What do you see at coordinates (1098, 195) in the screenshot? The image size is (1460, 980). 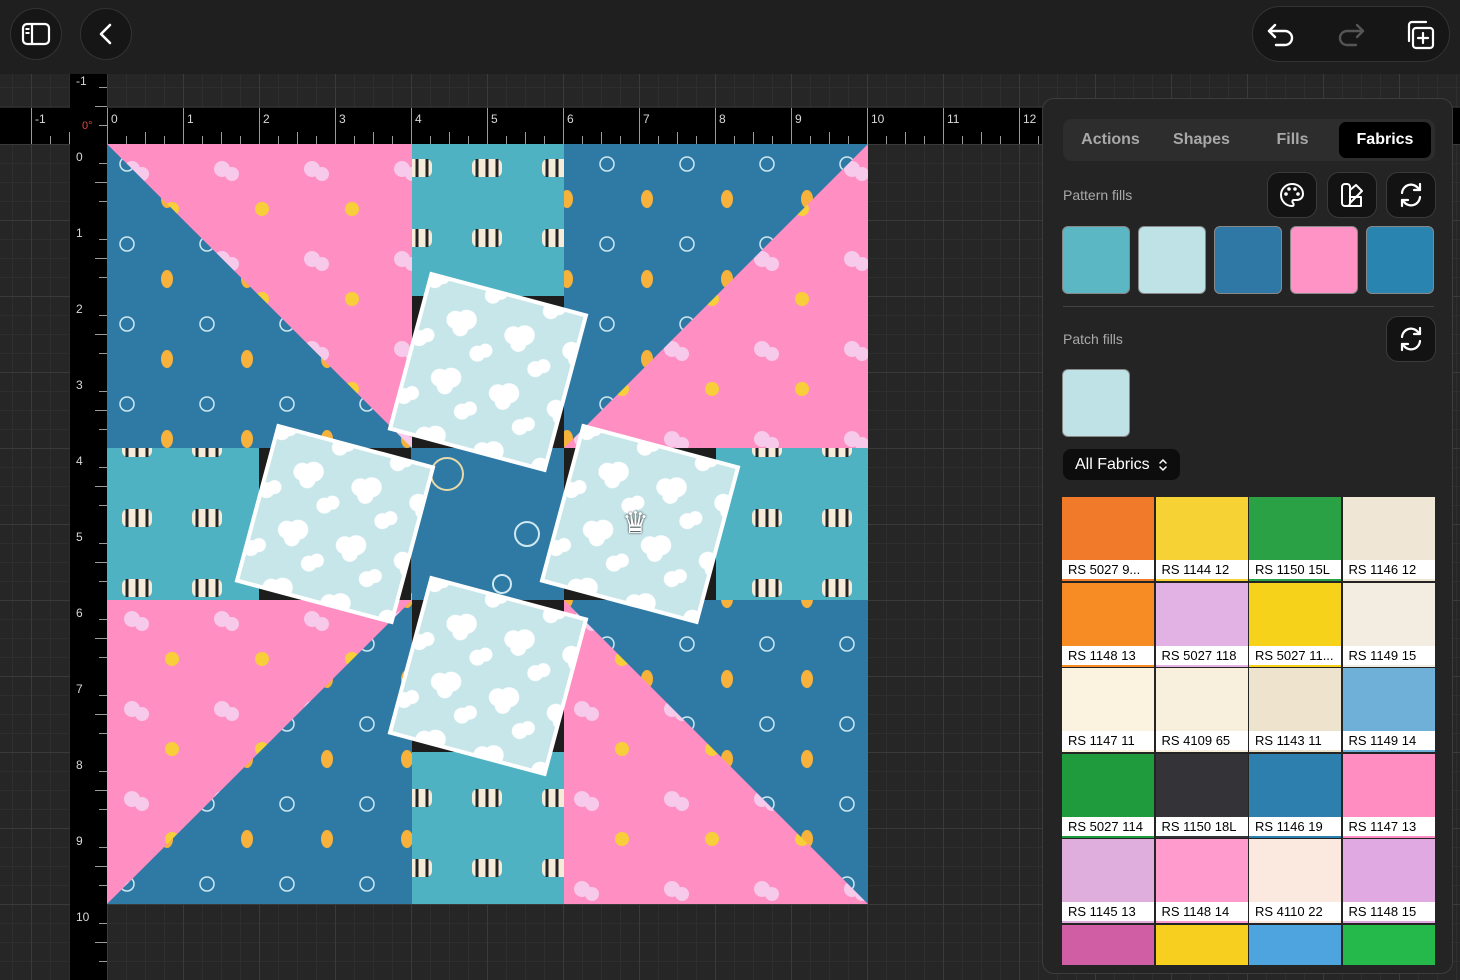 I see `pattern-fills-label: Pattern fills` at bounding box center [1098, 195].